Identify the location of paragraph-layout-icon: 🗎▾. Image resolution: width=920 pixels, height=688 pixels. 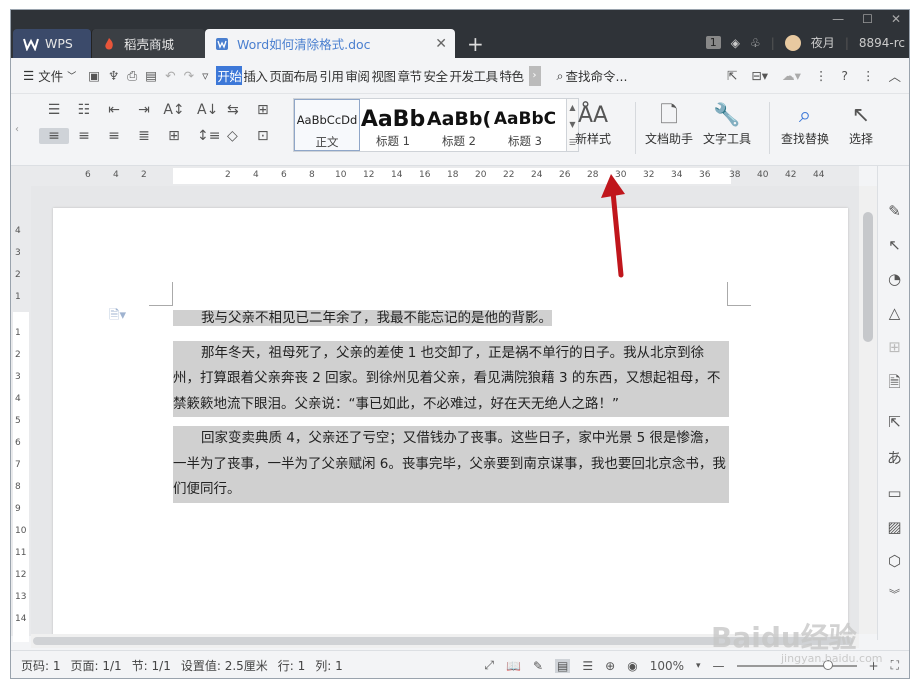
(117, 317).